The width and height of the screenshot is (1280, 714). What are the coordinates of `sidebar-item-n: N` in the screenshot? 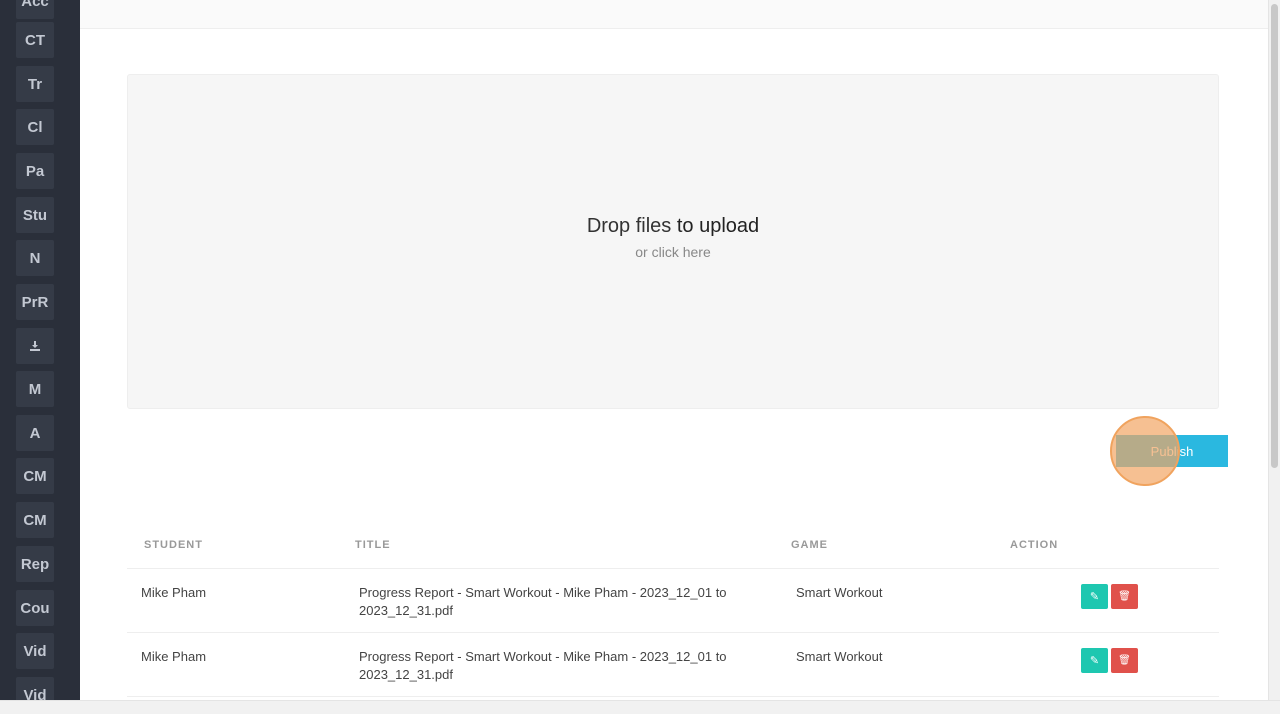 It's located at (35, 258).